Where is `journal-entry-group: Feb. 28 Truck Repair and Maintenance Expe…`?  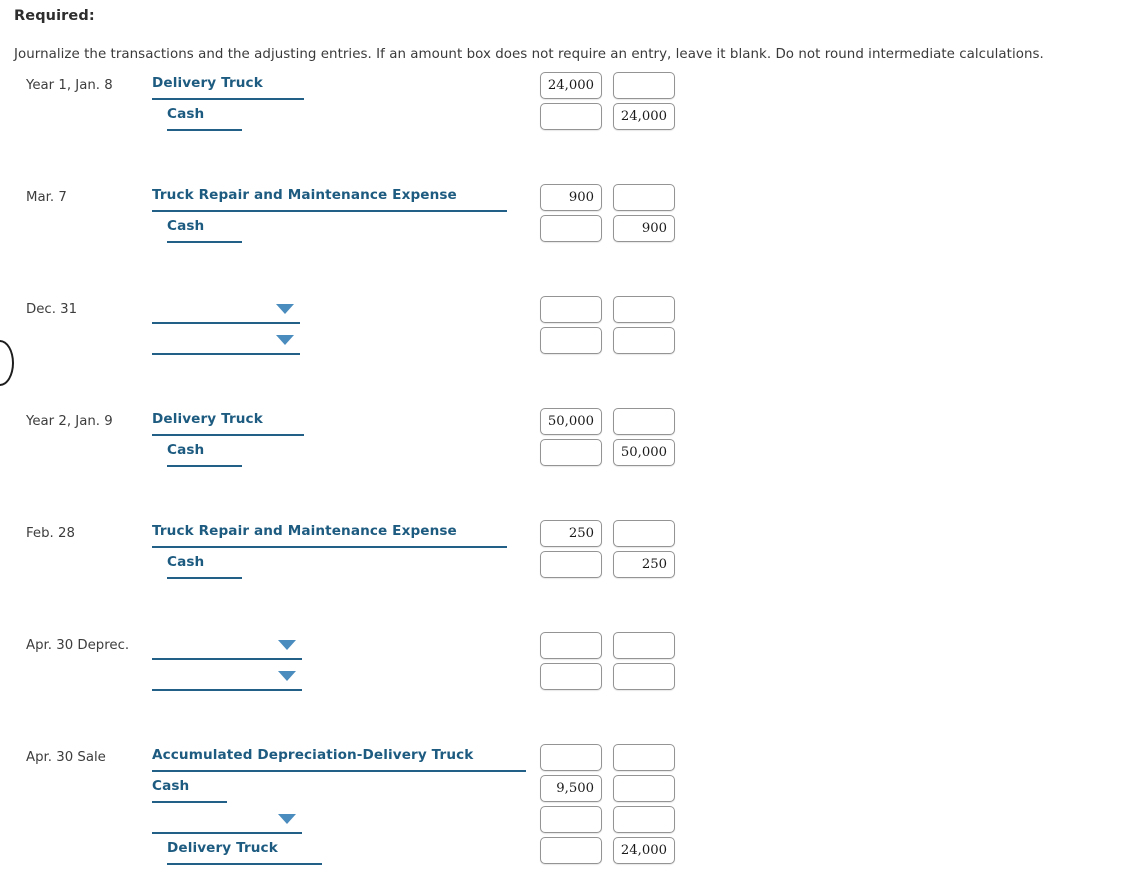
journal-entry-group: Feb. 28 Truck Repair and Maintenance Expe… is located at coordinates (565, 552).